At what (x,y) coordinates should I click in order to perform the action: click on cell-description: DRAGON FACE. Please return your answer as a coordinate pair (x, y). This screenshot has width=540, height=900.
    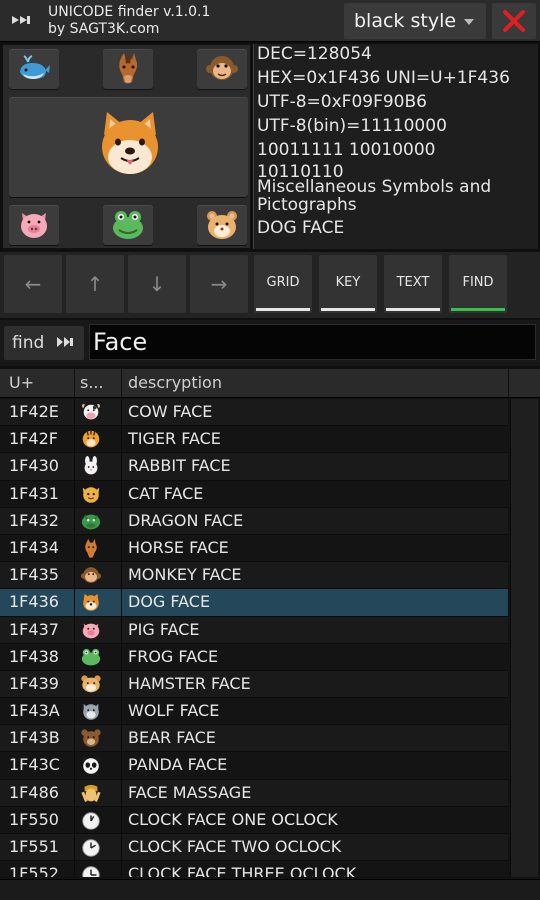
    Looking at the image, I should click on (186, 520).